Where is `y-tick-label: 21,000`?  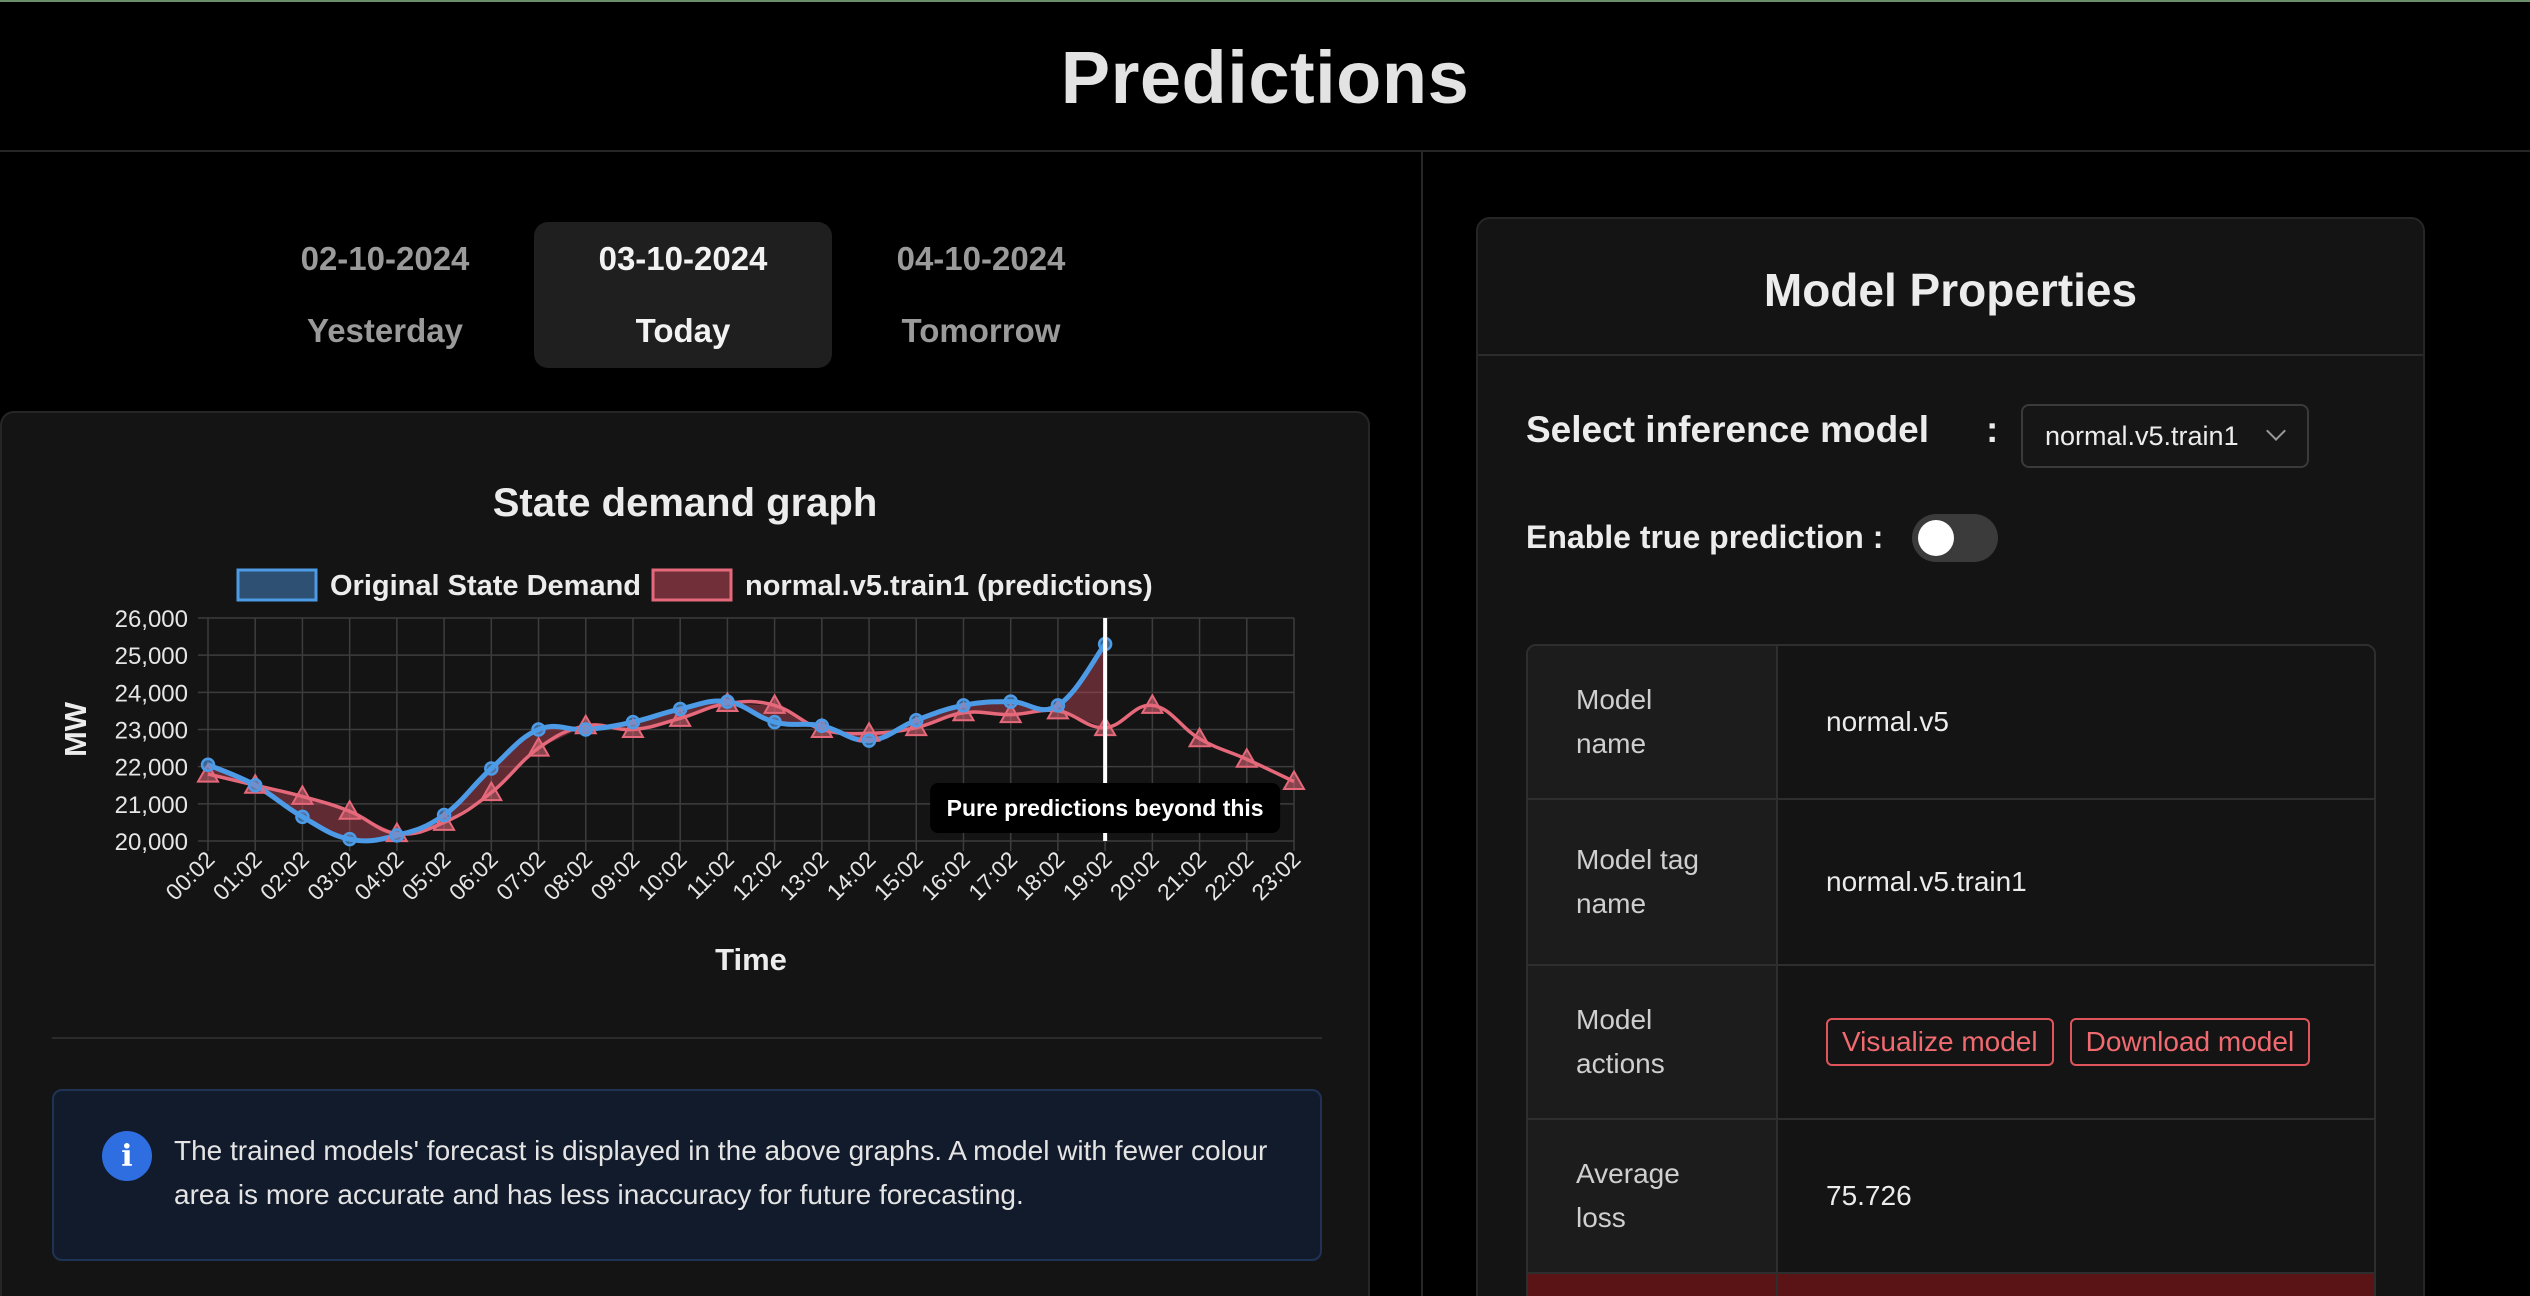
y-tick-label: 21,000 is located at coordinates (151, 805).